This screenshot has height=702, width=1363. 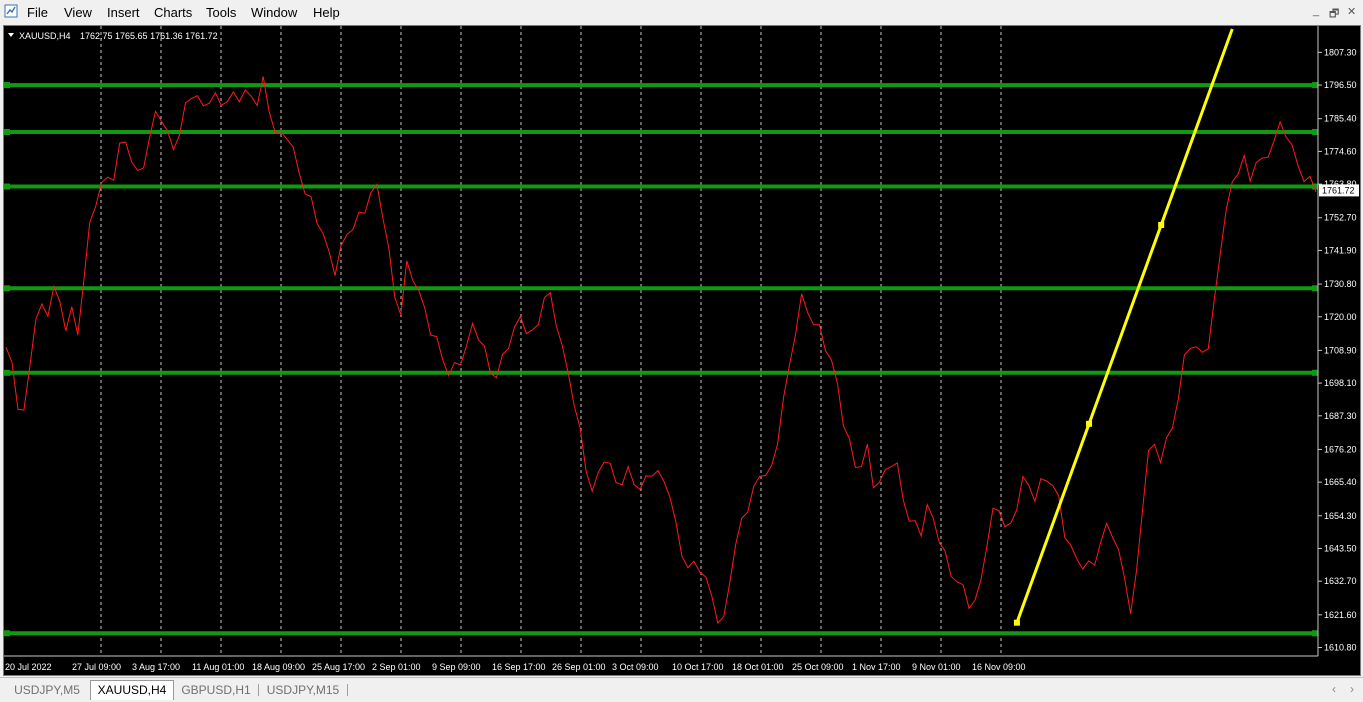 I want to click on y-tick-label: 1654.30, so click(x=1340, y=516).